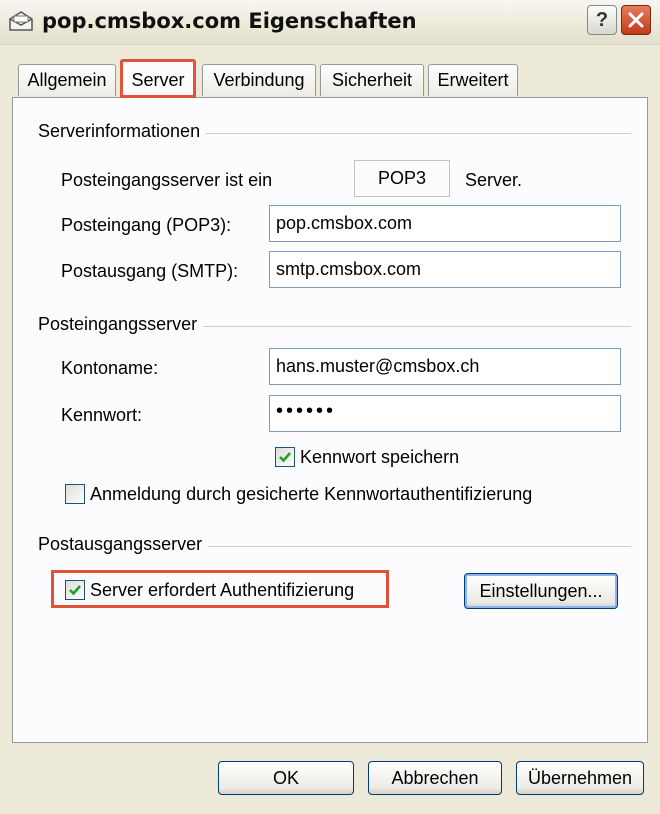 The height and width of the screenshot is (814, 660). What do you see at coordinates (379, 457) in the screenshot?
I see `remember-password-label: Kennwort speichern` at bounding box center [379, 457].